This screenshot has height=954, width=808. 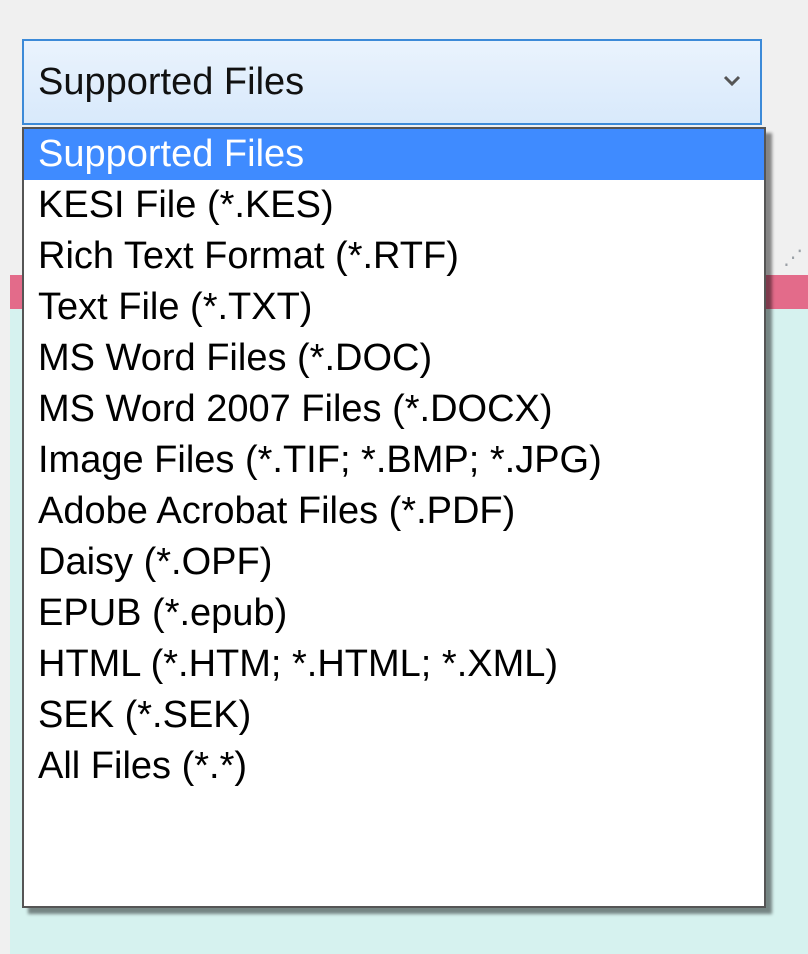 What do you see at coordinates (394, 766) in the screenshot?
I see `list-item: All Files (*.*)` at bounding box center [394, 766].